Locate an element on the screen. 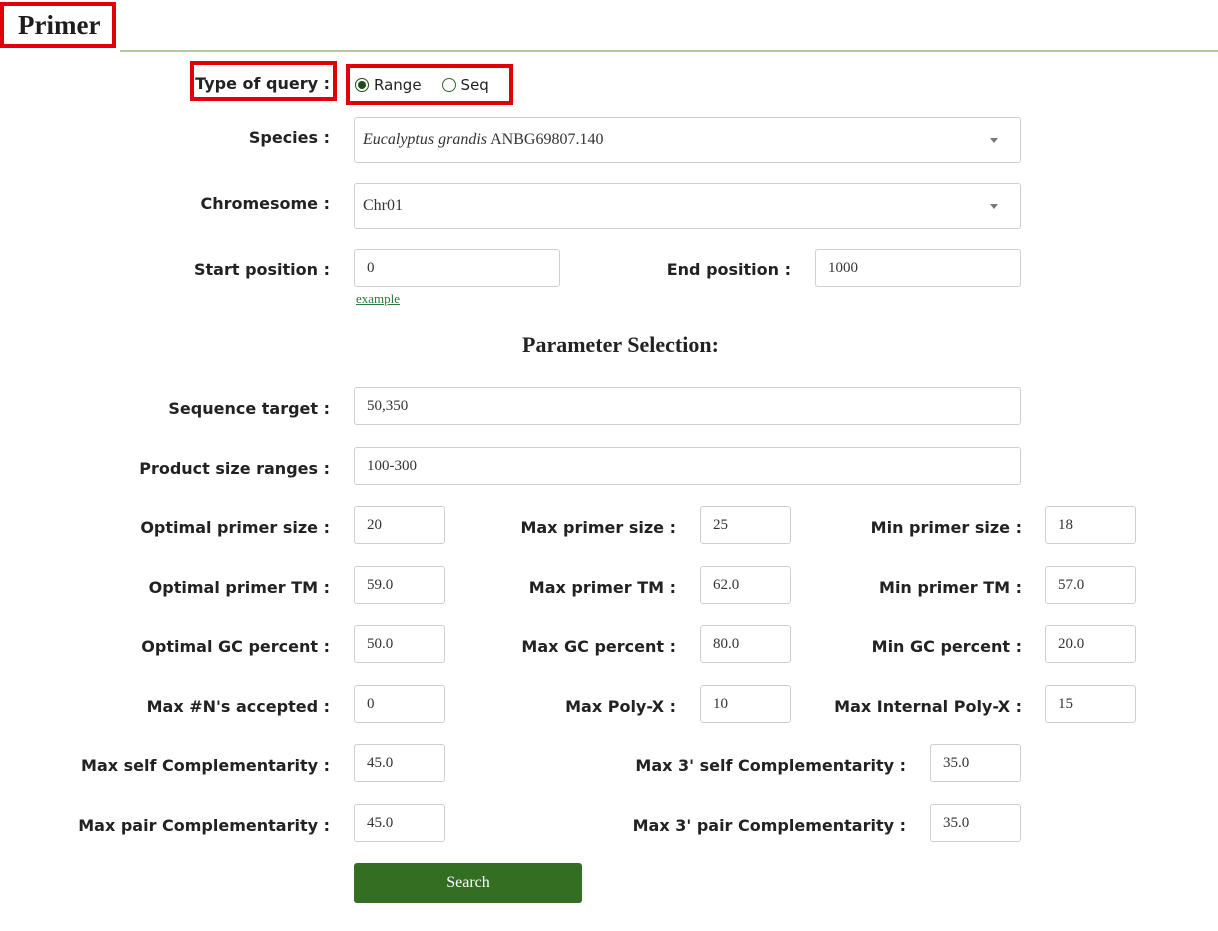 This screenshot has height=931, width=1218. max-poly-x-value: 10 is located at coordinates (720, 703).